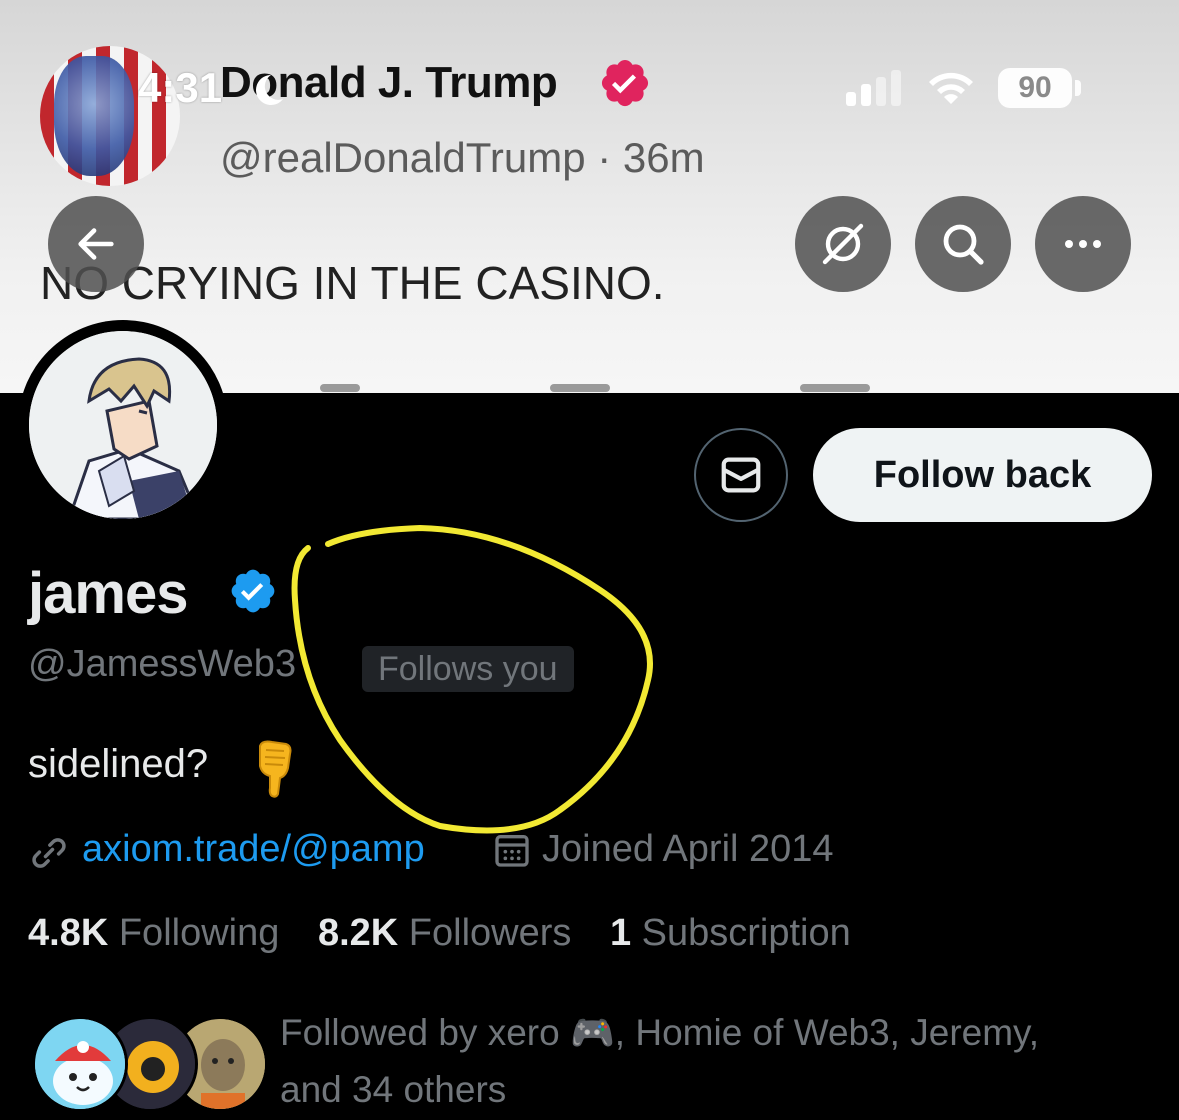 This screenshot has width=1179, height=1120. I want to click on message-icon, so click(741, 475).